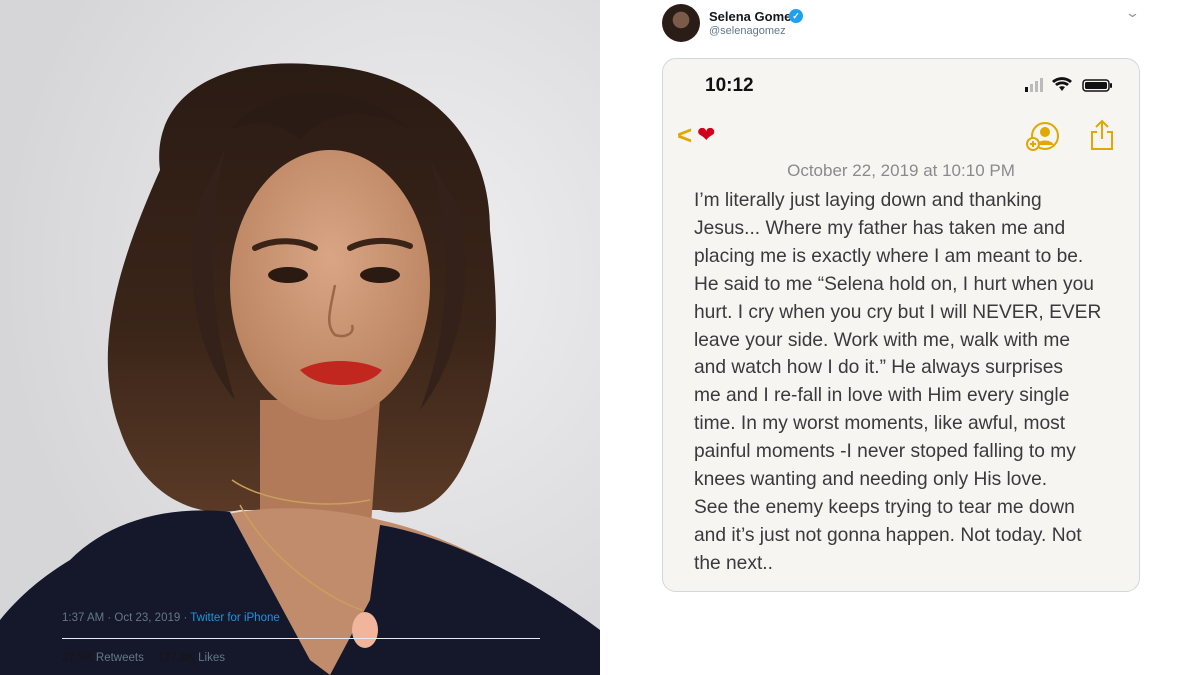 This screenshot has width=1200, height=675. What do you see at coordinates (706, 134) in the screenshot?
I see `heart-icon: ❤` at bounding box center [706, 134].